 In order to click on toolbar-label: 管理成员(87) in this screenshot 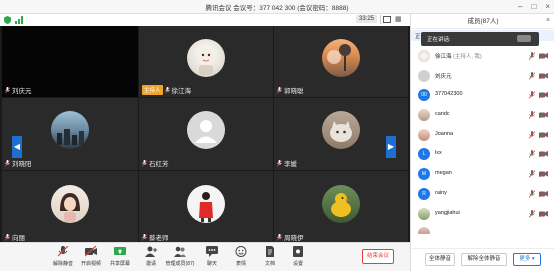, I will do `click(180, 264)`.